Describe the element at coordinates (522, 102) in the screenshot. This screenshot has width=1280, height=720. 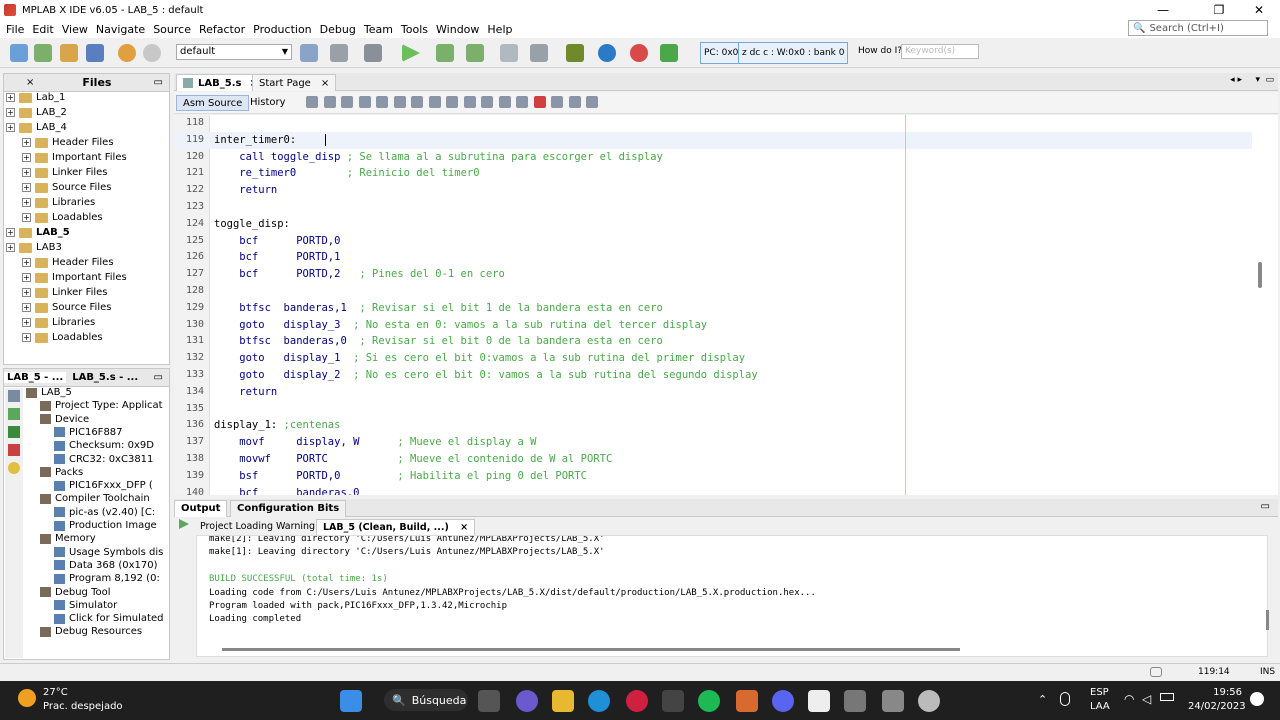
I see `shift-right-icon` at that location.